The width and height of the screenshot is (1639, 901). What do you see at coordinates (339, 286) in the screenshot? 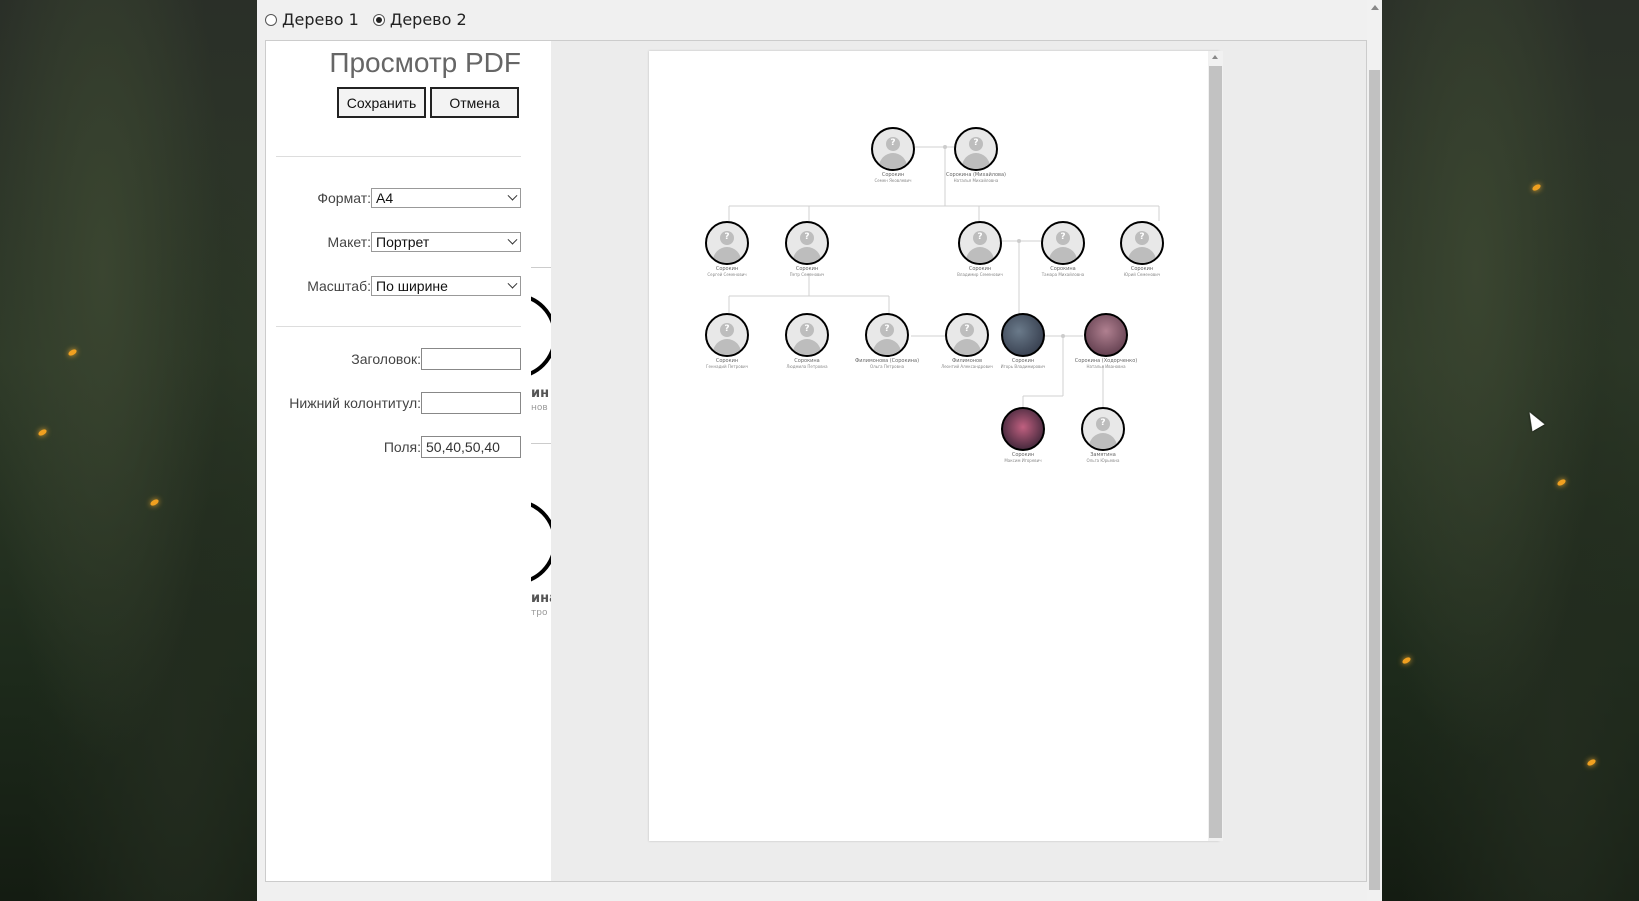
I see `scale-label: Масштаб:` at bounding box center [339, 286].